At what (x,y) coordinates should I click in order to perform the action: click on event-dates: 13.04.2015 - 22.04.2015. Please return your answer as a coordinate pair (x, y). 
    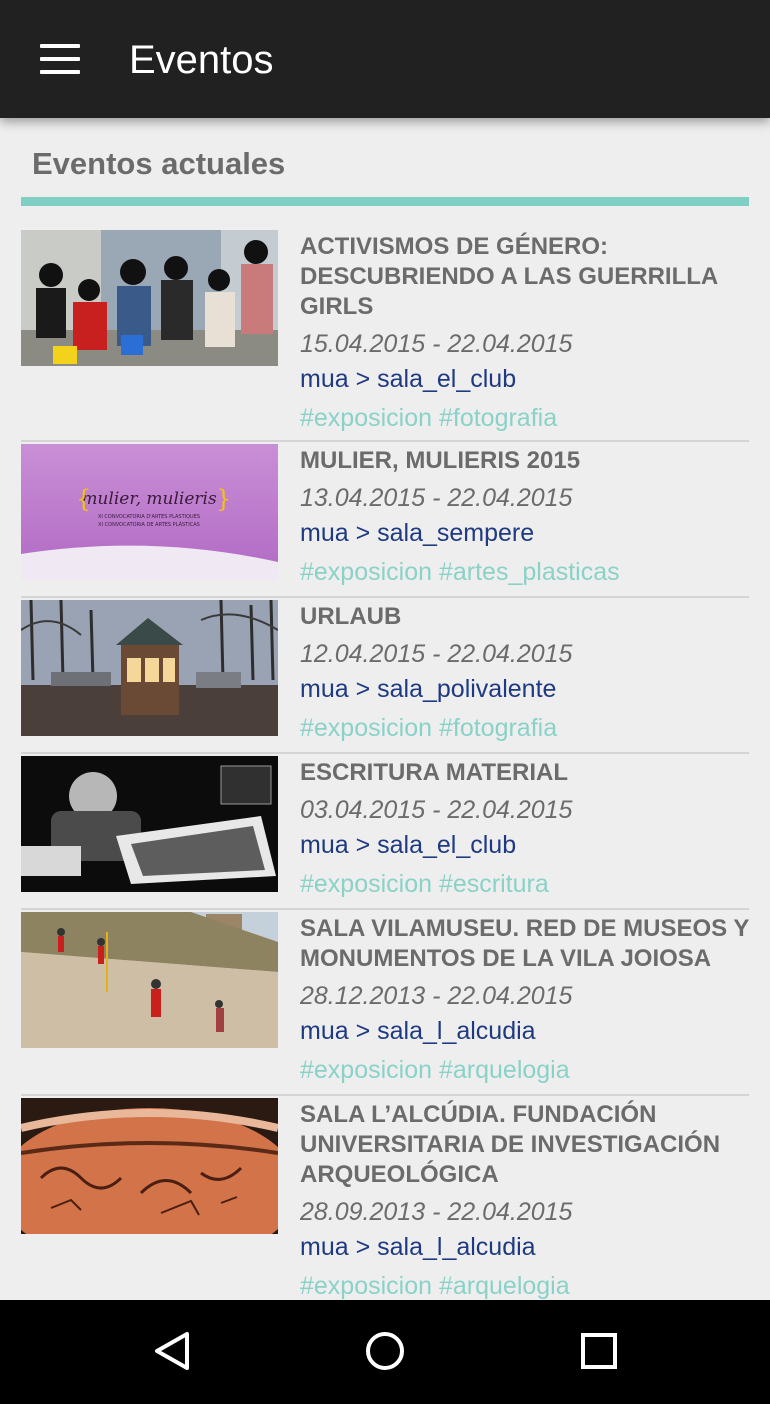
    Looking at the image, I should click on (436, 498).